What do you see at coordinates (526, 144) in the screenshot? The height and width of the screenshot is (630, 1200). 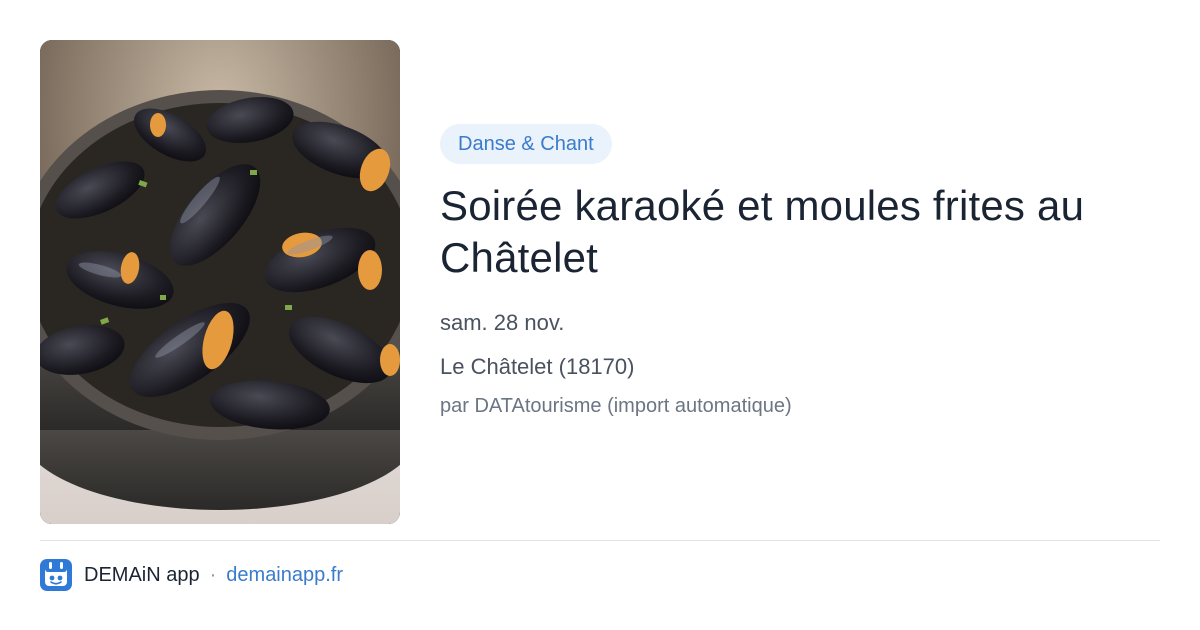 I see `category-badge: Danse & Chant` at bounding box center [526, 144].